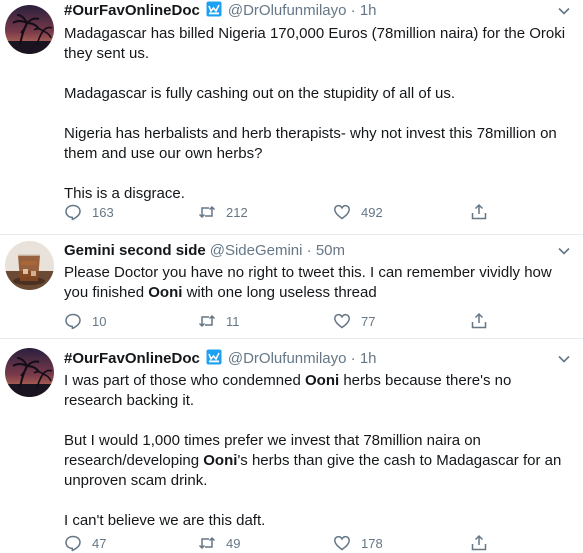  What do you see at coordinates (372, 543) in the screenshot?
I see `like-count: 178` at bounding box center [372, 543].